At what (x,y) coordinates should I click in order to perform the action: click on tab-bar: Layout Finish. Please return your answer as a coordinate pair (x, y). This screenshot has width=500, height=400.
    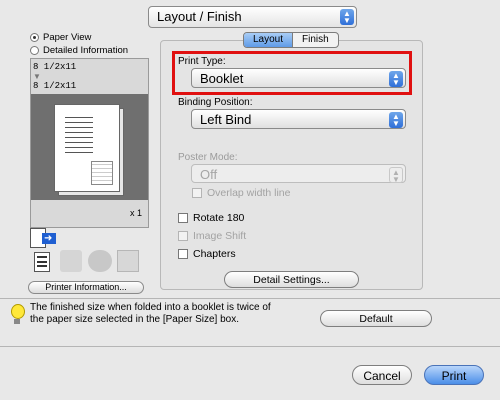
    Looking at the image, I should click on (291, 40).